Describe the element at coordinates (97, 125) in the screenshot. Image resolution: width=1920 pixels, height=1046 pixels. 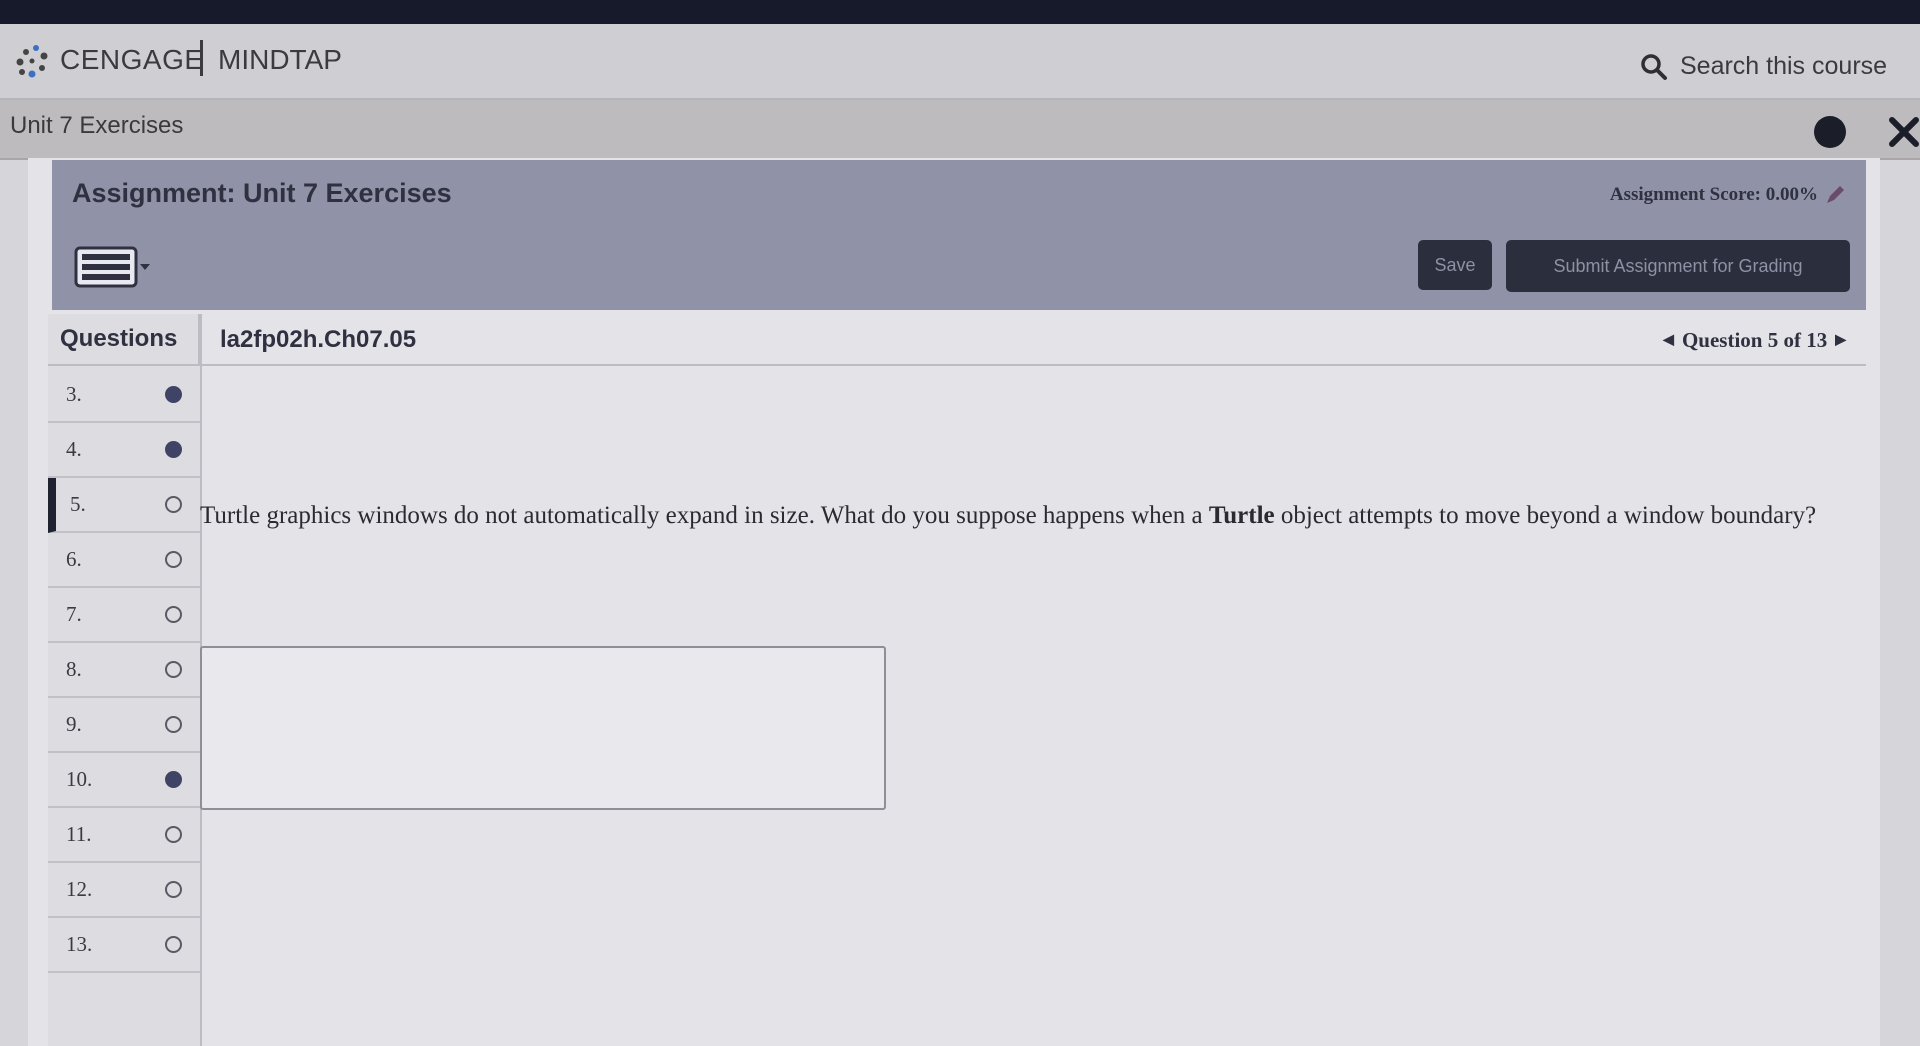
I see `breadcrumb-title: Unit 7 Exercises` at that location.